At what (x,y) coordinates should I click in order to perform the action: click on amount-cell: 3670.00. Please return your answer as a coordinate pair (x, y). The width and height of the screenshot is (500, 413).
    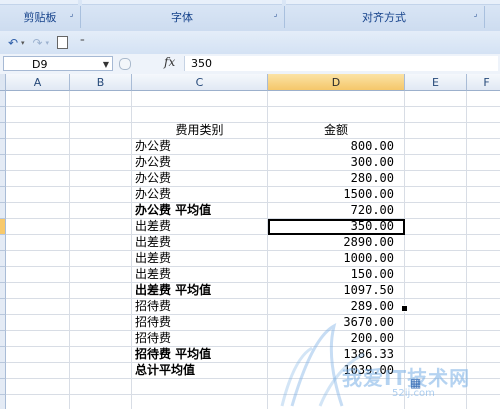
    Looking at the image, I should click on (336, 323).